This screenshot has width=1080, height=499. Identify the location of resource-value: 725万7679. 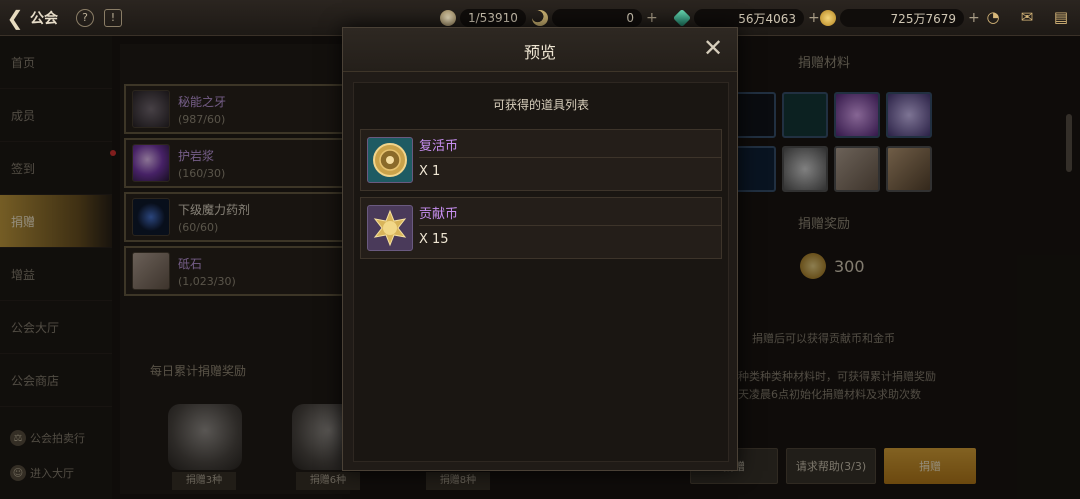
(902, 18).